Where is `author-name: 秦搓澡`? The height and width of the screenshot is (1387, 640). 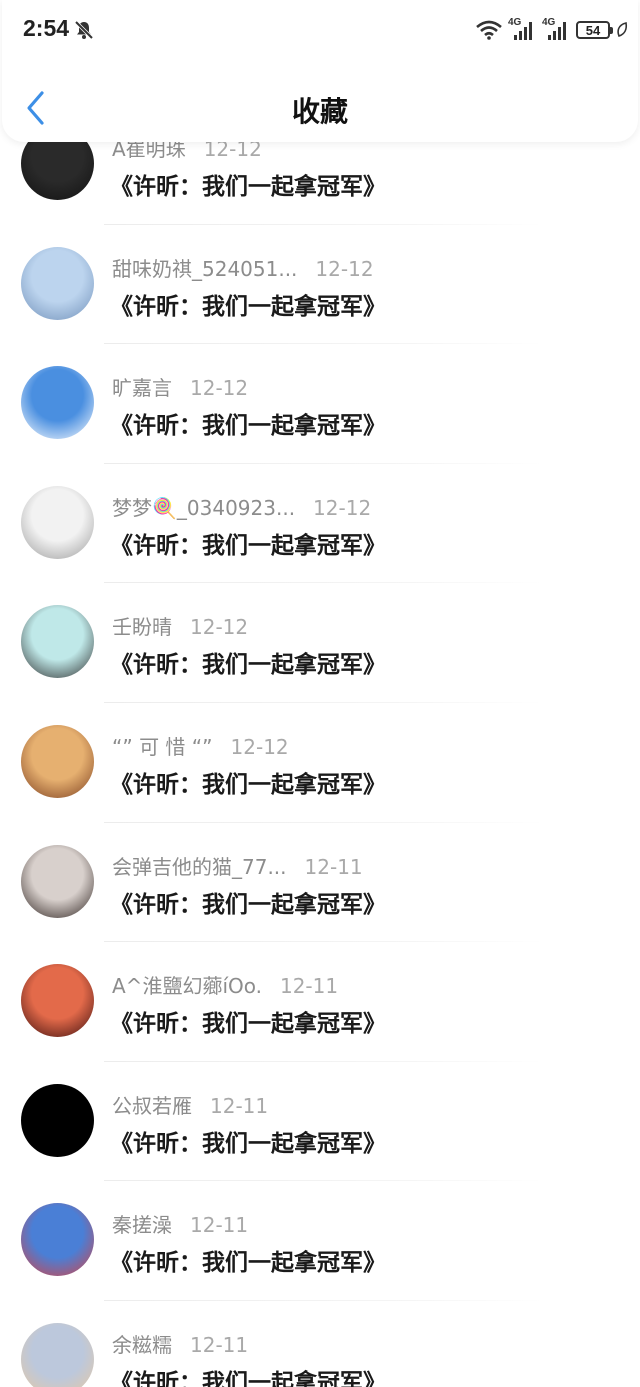
author-name: 秦搓澡 is located at coordinates (142, 1225).